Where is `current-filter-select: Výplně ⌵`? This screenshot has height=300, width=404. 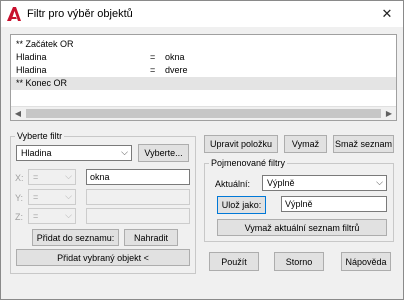
current-filter-select: Výplně ⌵ is located at coordinates (324, 183).